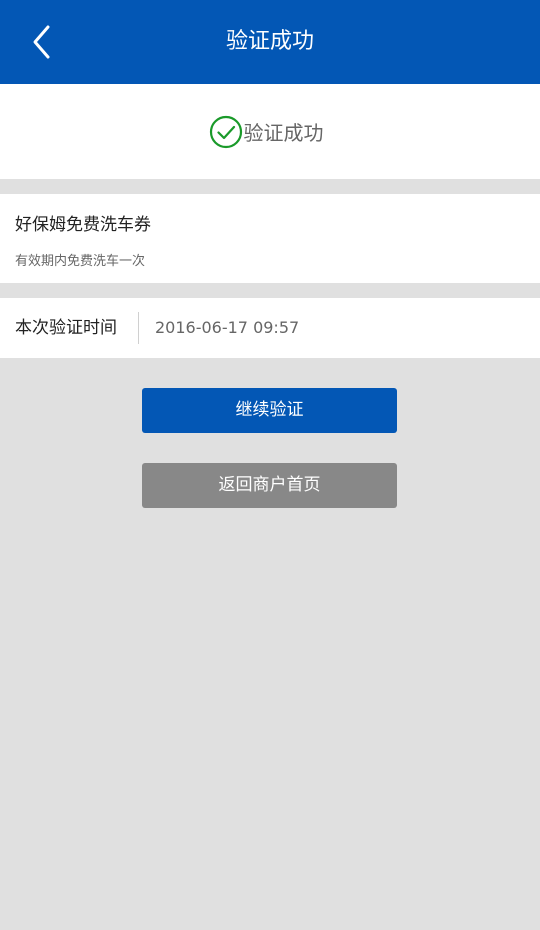 Image resolution: width=540 pixels, height=930 pixels. I want to click on continue-verify-button: 继续验证, so click(269, 410).